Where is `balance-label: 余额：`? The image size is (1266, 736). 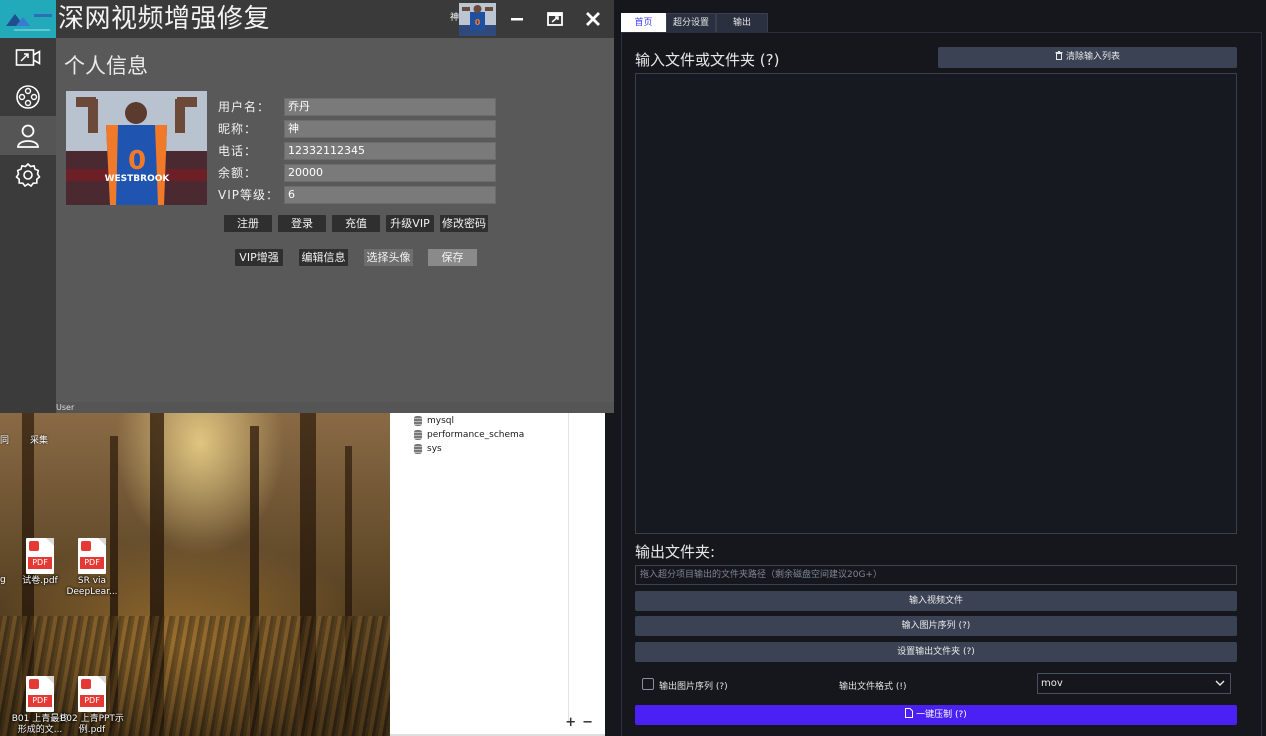
balance-label: 余额： is located at coordinates (238, 173).